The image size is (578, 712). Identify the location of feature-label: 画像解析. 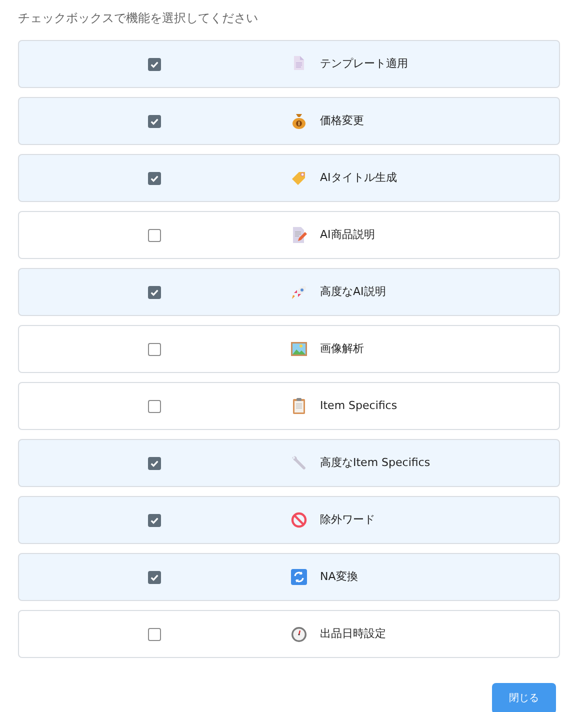
(342, 348).